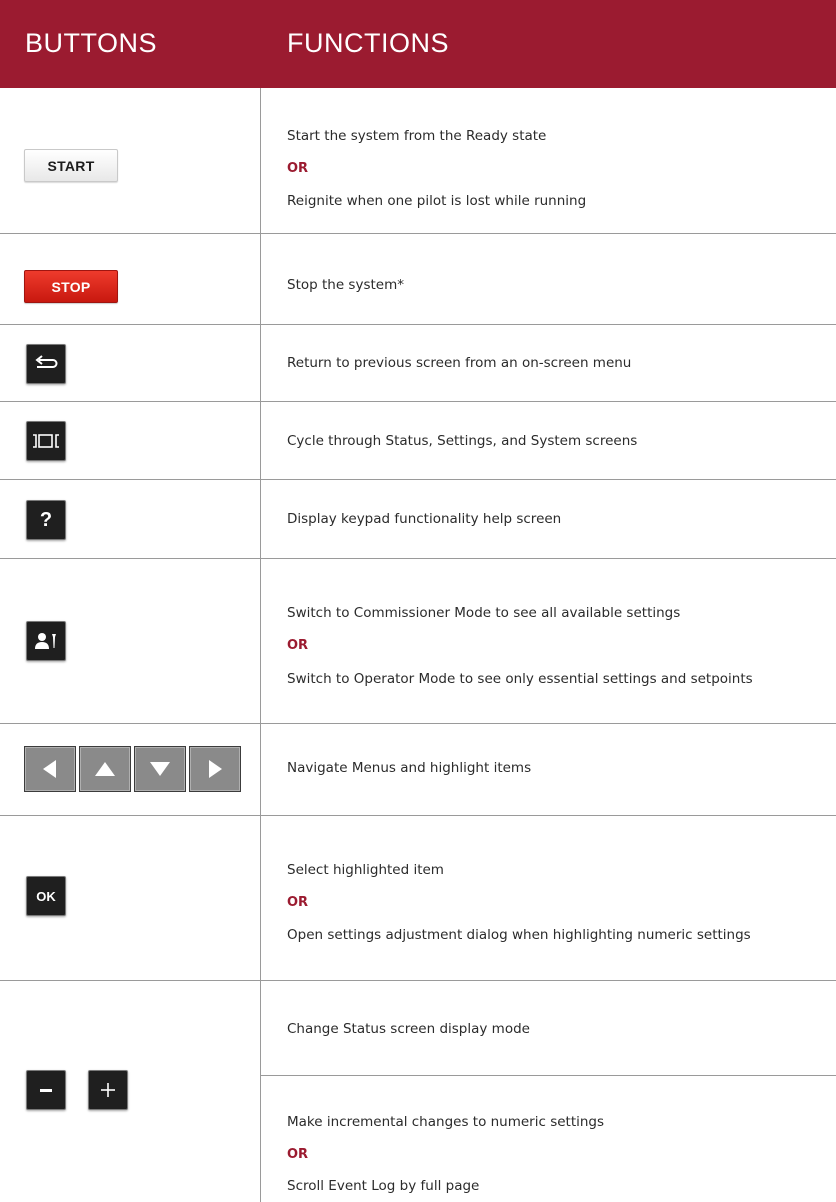  What do you see at coordinates (160, 769) in the screenshot?
I see `down-arrow-icon` at bounding box center [160, 769].